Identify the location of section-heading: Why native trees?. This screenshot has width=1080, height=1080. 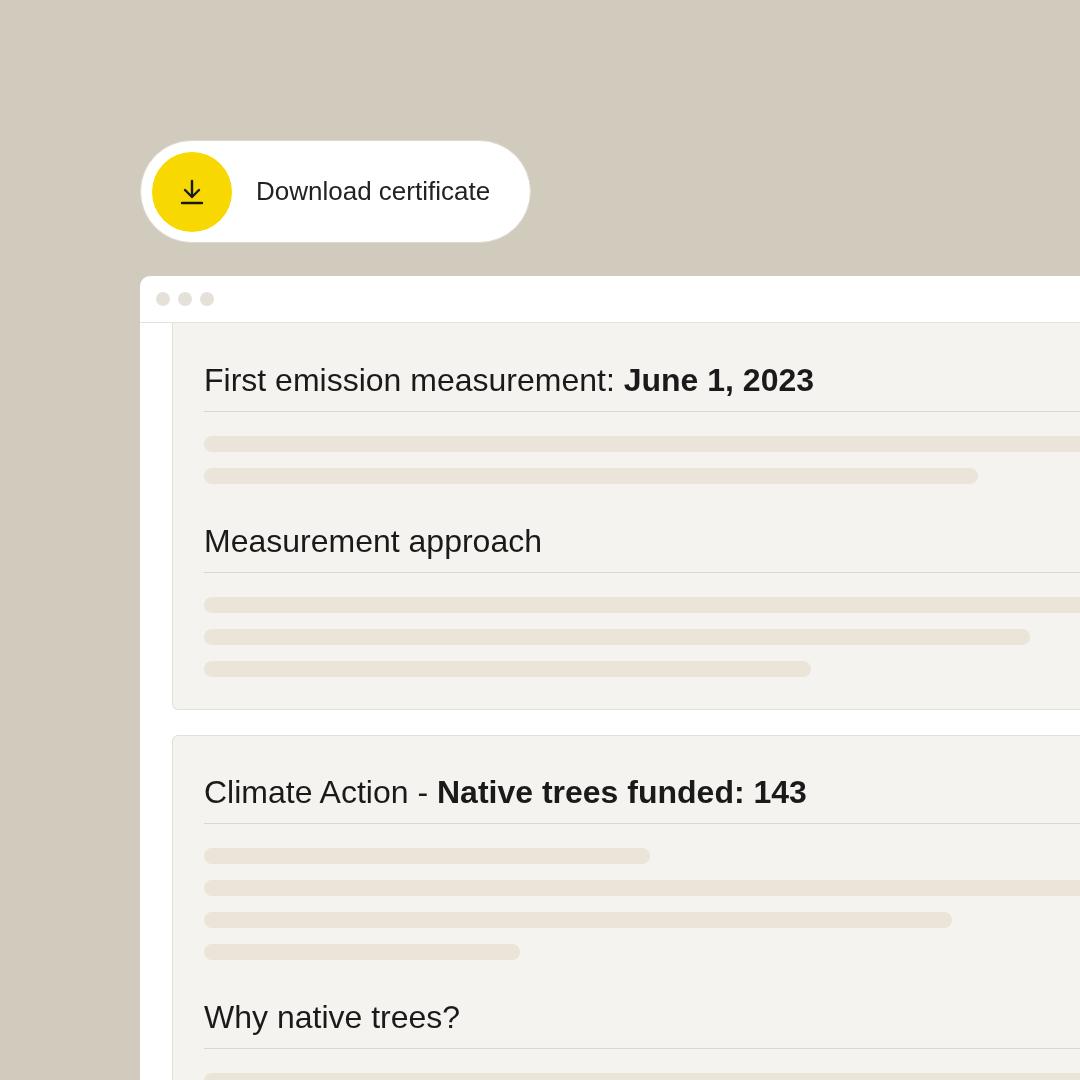
(642, 1023).